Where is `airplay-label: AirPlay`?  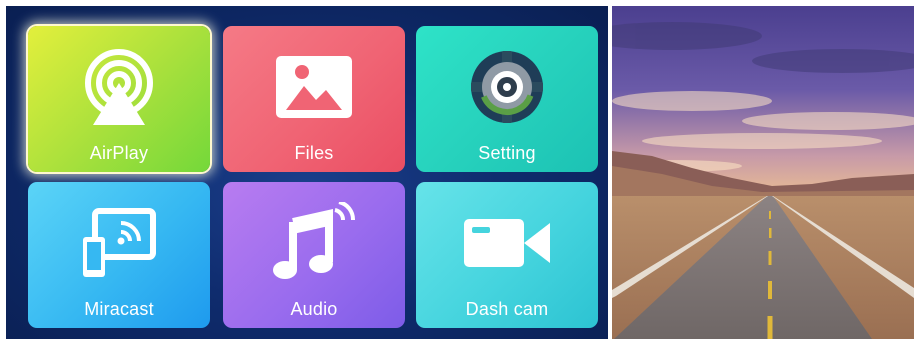 airplay-label: AirPlay is located at coordinates (119, 153).